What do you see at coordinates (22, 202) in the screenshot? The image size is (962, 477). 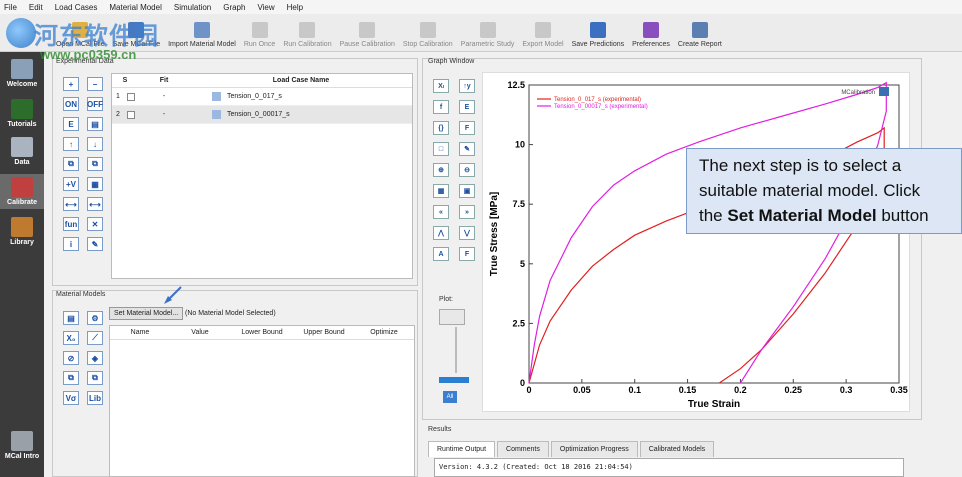 I see `sidebar-label: Calibrate` at bounding box center [22, 202].